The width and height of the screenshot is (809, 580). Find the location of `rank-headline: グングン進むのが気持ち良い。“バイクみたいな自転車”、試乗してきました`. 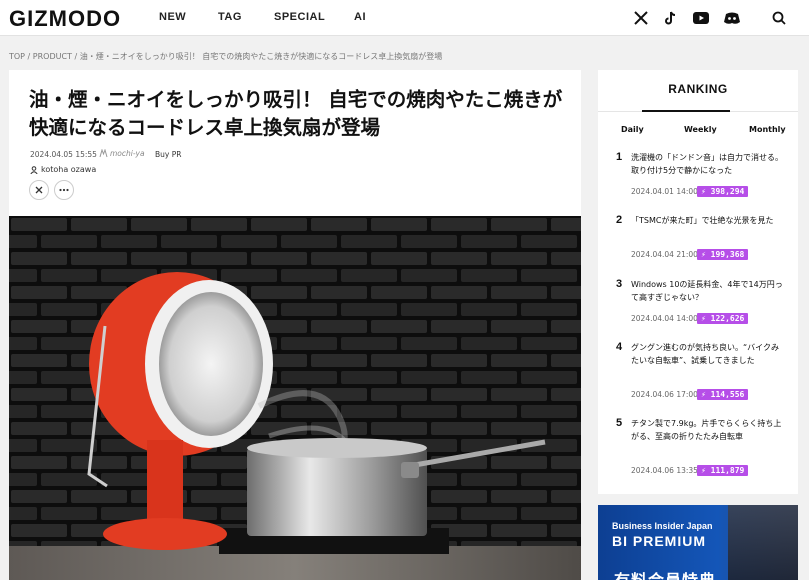

rank-headline: グングン進むのが気持ち良い。“バイクみたいな自転車”、試乗してきました is located at coordinates (705, 354).